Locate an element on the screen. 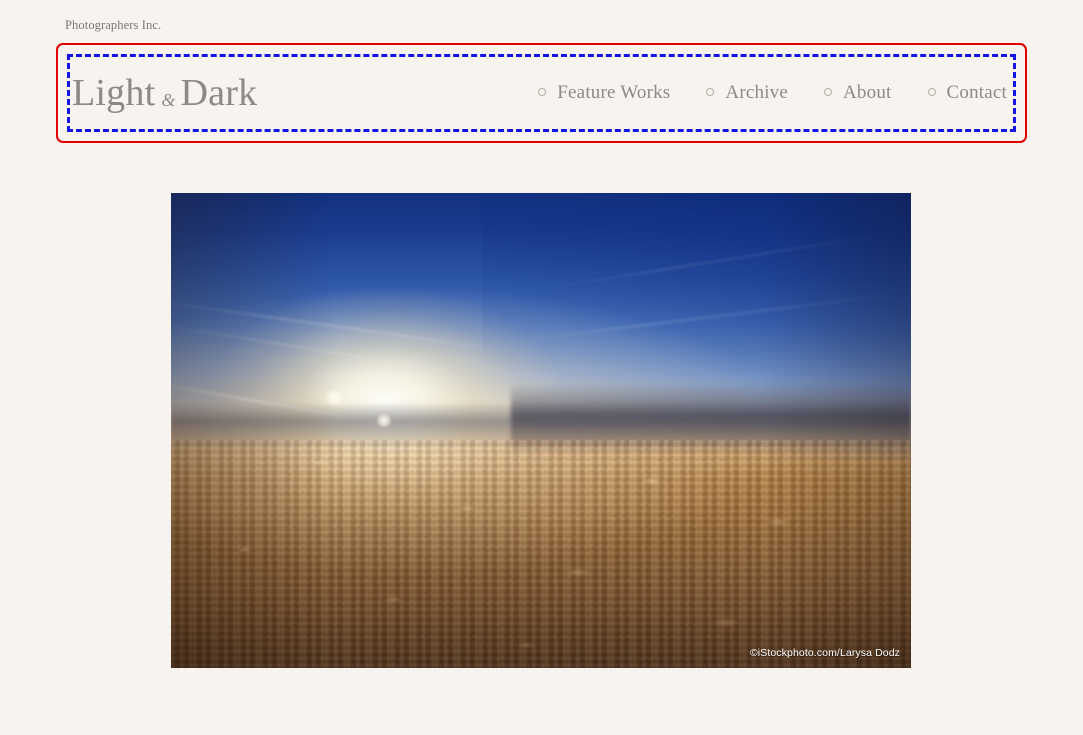 The height and width of the screenshot is (735, 1083). nav-item-label: Feature Works is located at coordinates (614, 92).